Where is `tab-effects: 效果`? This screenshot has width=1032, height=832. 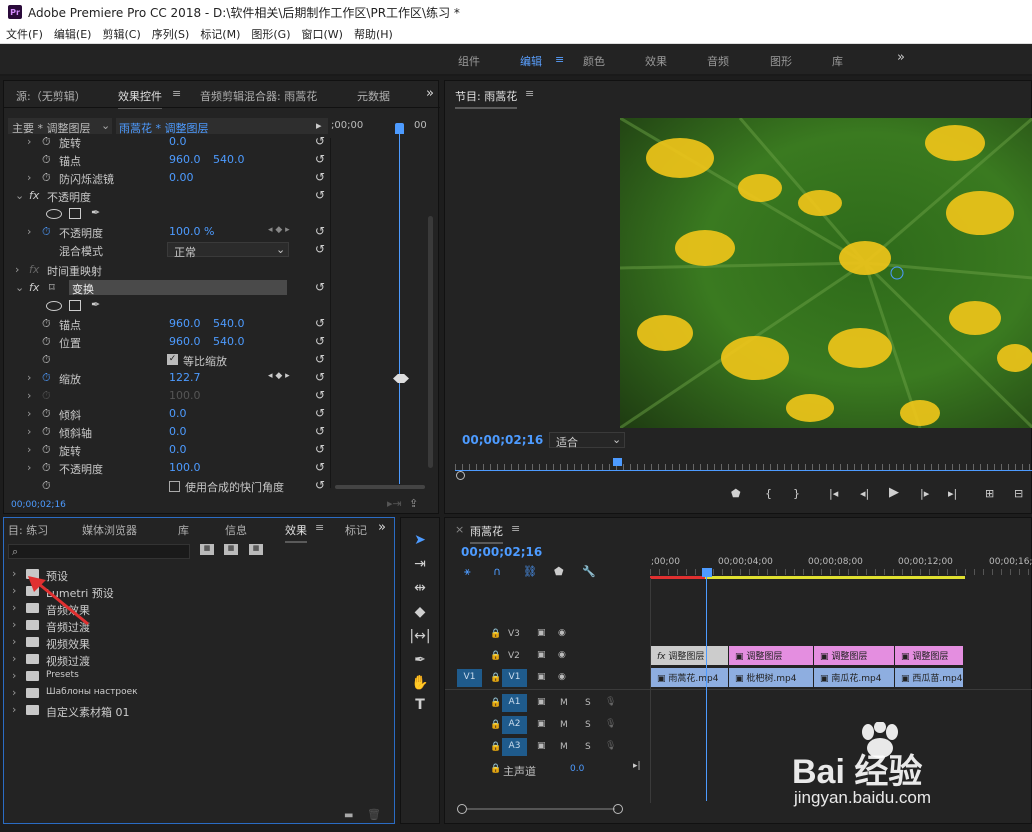 tab-effects: 效果 is located at coordinates (296, 532).